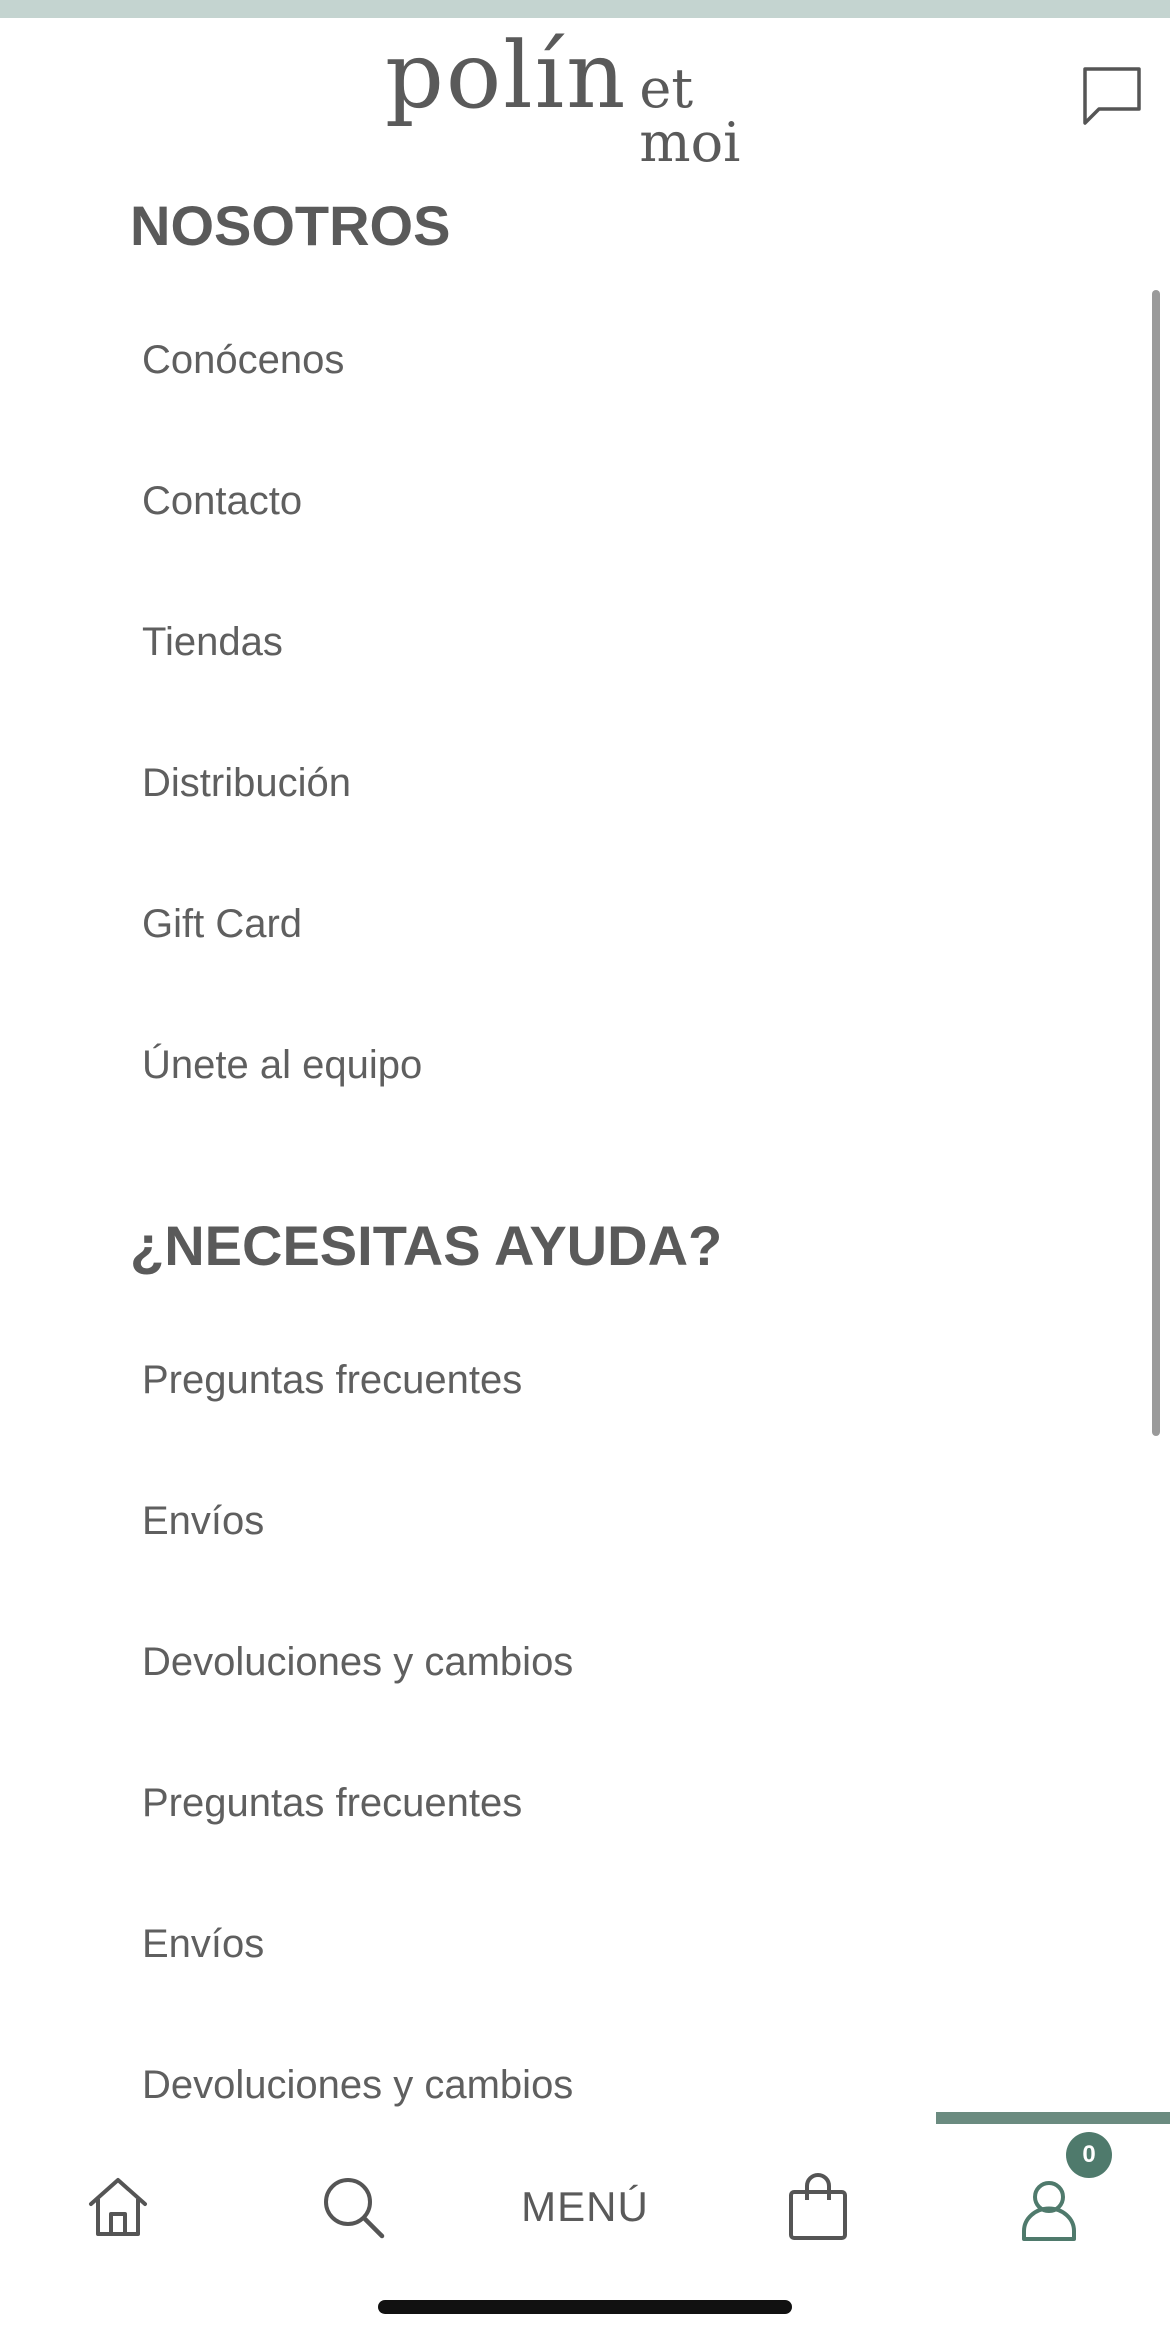 Image resolution: width=1170 pixels, height=2340 pixels. Describe the element at coordinates (1156, 863) in the screenshot. I see `scrollbar` at that location.